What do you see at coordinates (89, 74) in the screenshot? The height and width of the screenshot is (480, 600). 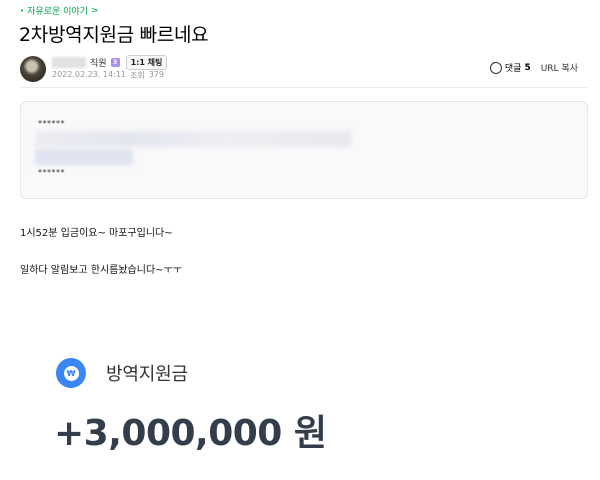 I see `post-date: 2022.02.23. 14:11` at bounding box center [89, 74].